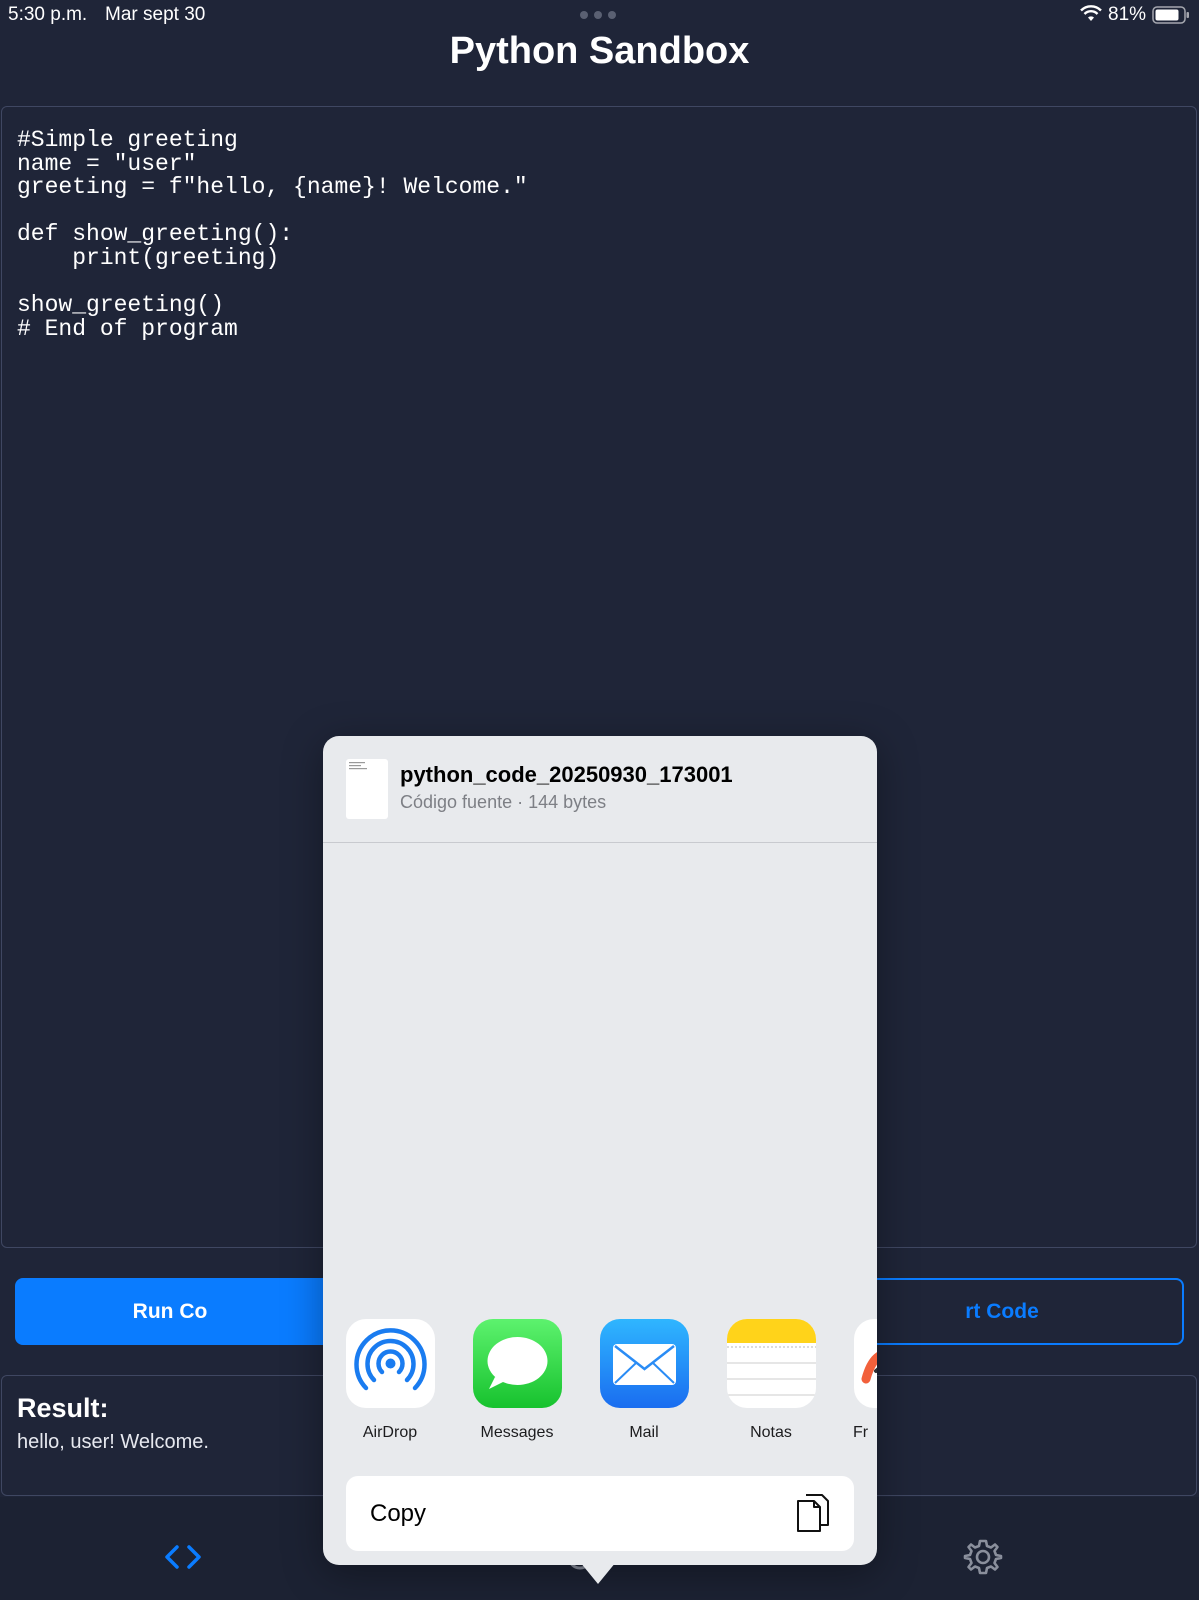 The height and width of the screenshot is (1600, 1199). What do you see at coordinates (861, 1432) in the screenshot?
I see `app-label: Fr` at bounding box center [861, 1432].